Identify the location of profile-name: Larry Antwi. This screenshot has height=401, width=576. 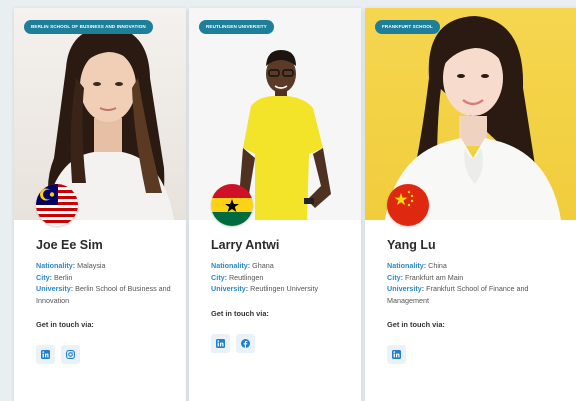
(245, 245).